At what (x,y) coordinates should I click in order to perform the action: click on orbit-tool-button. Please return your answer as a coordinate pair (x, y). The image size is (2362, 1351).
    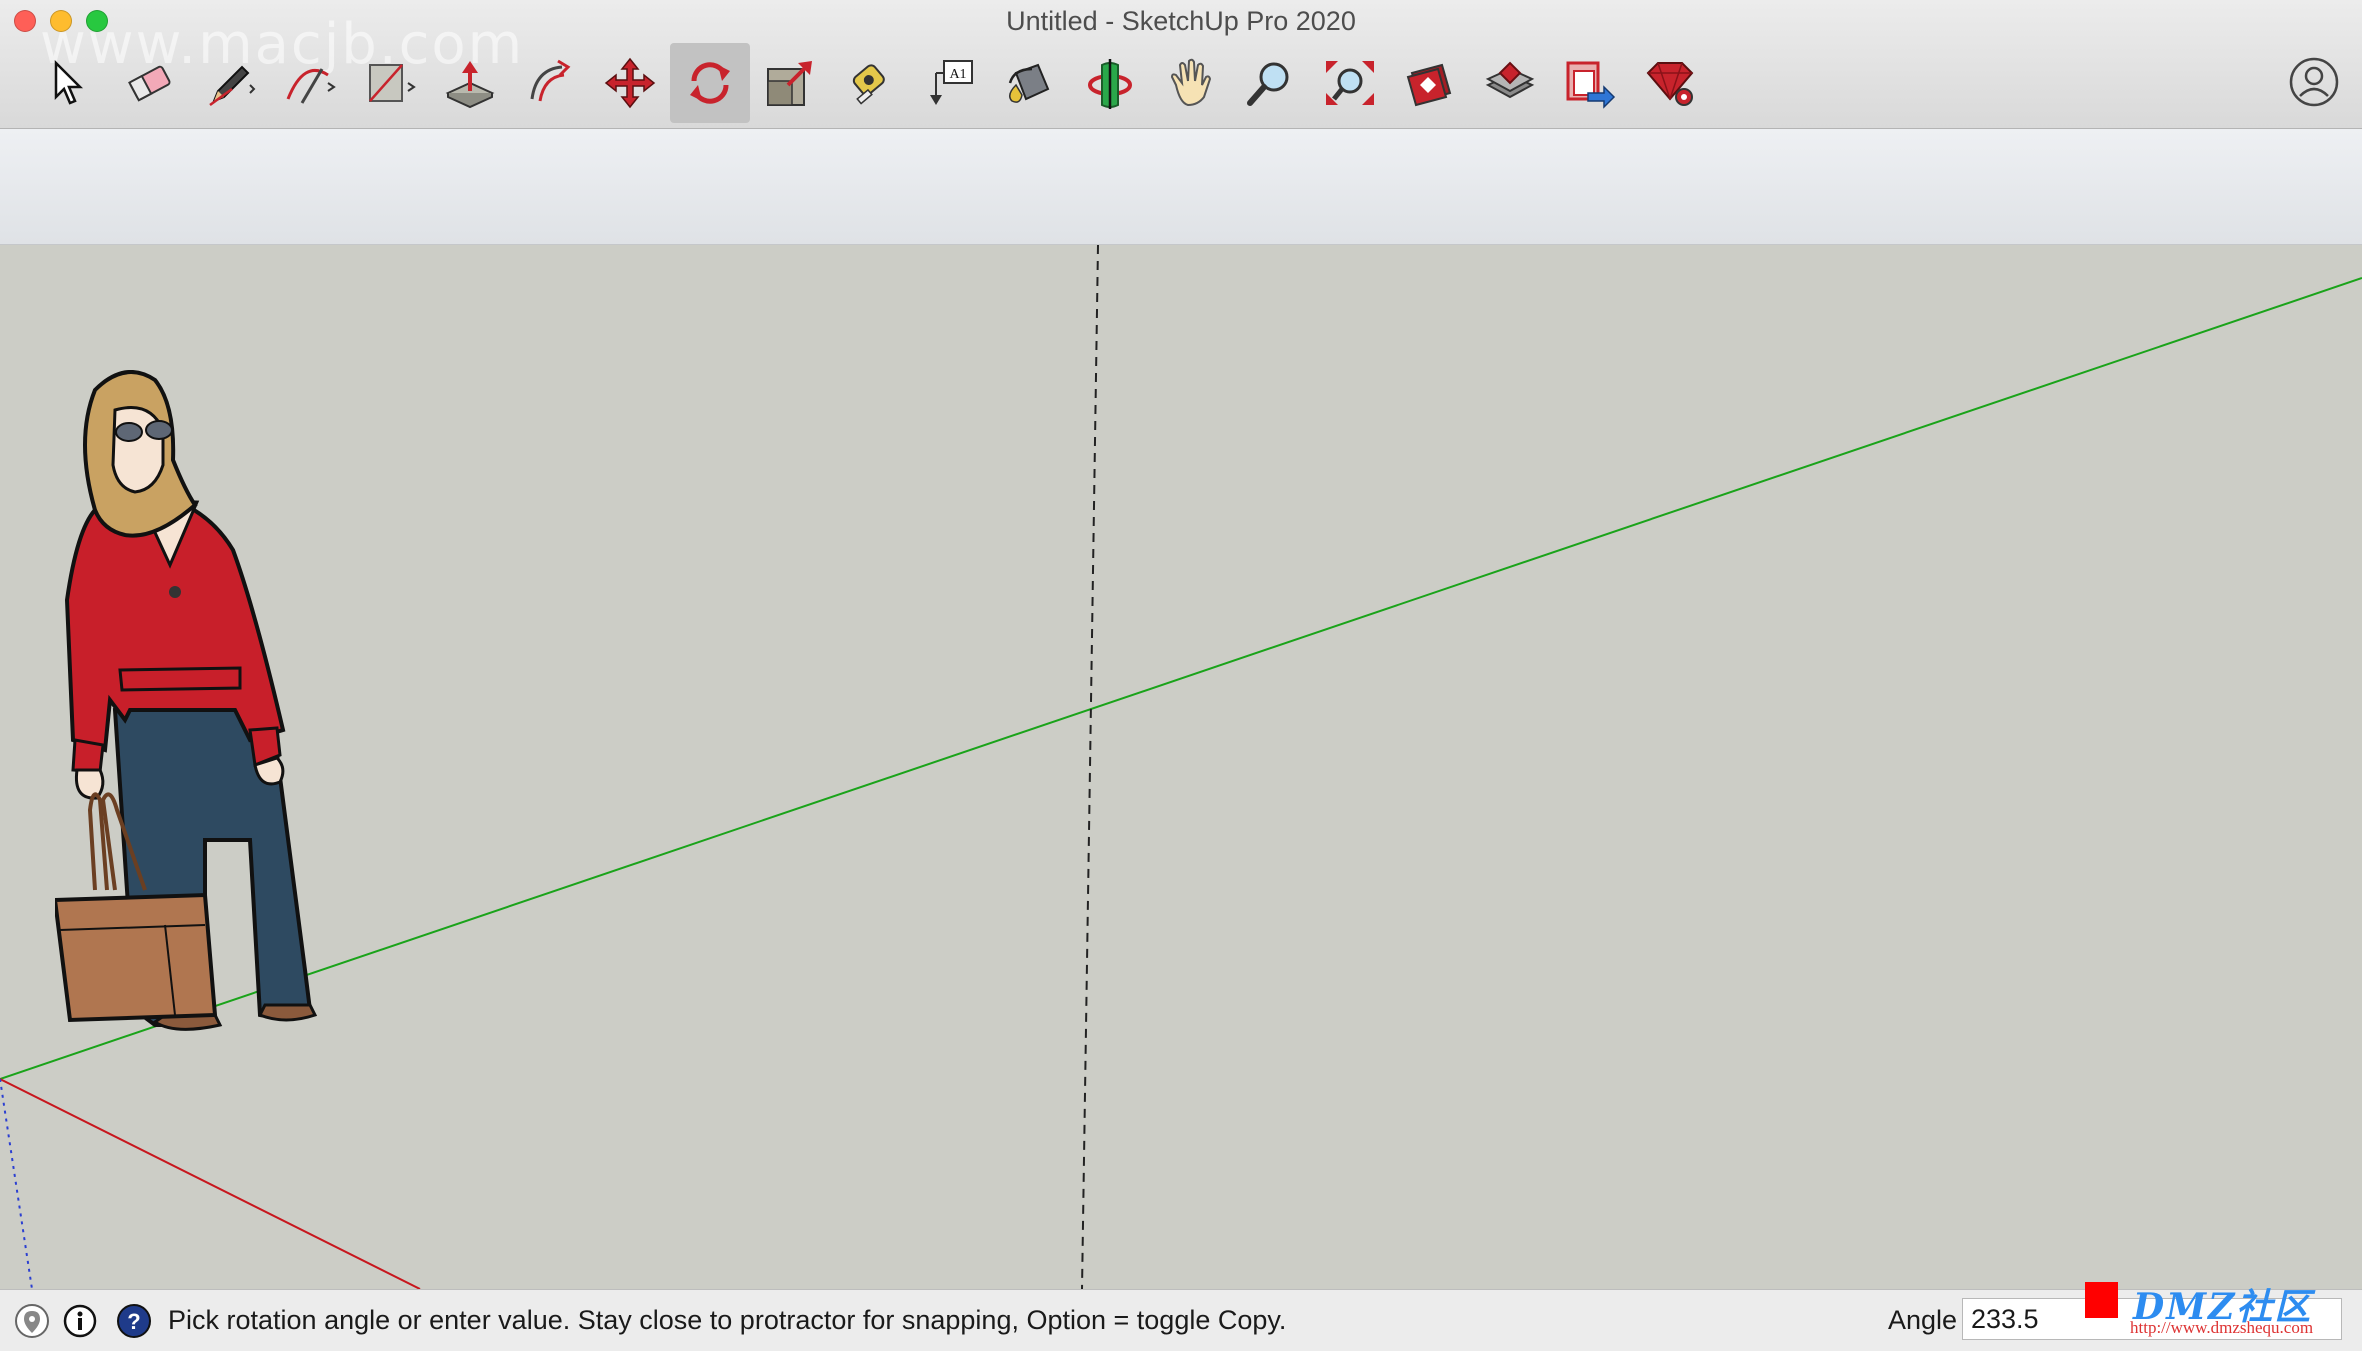
    Looking at the image, I should click on (1110, 83).